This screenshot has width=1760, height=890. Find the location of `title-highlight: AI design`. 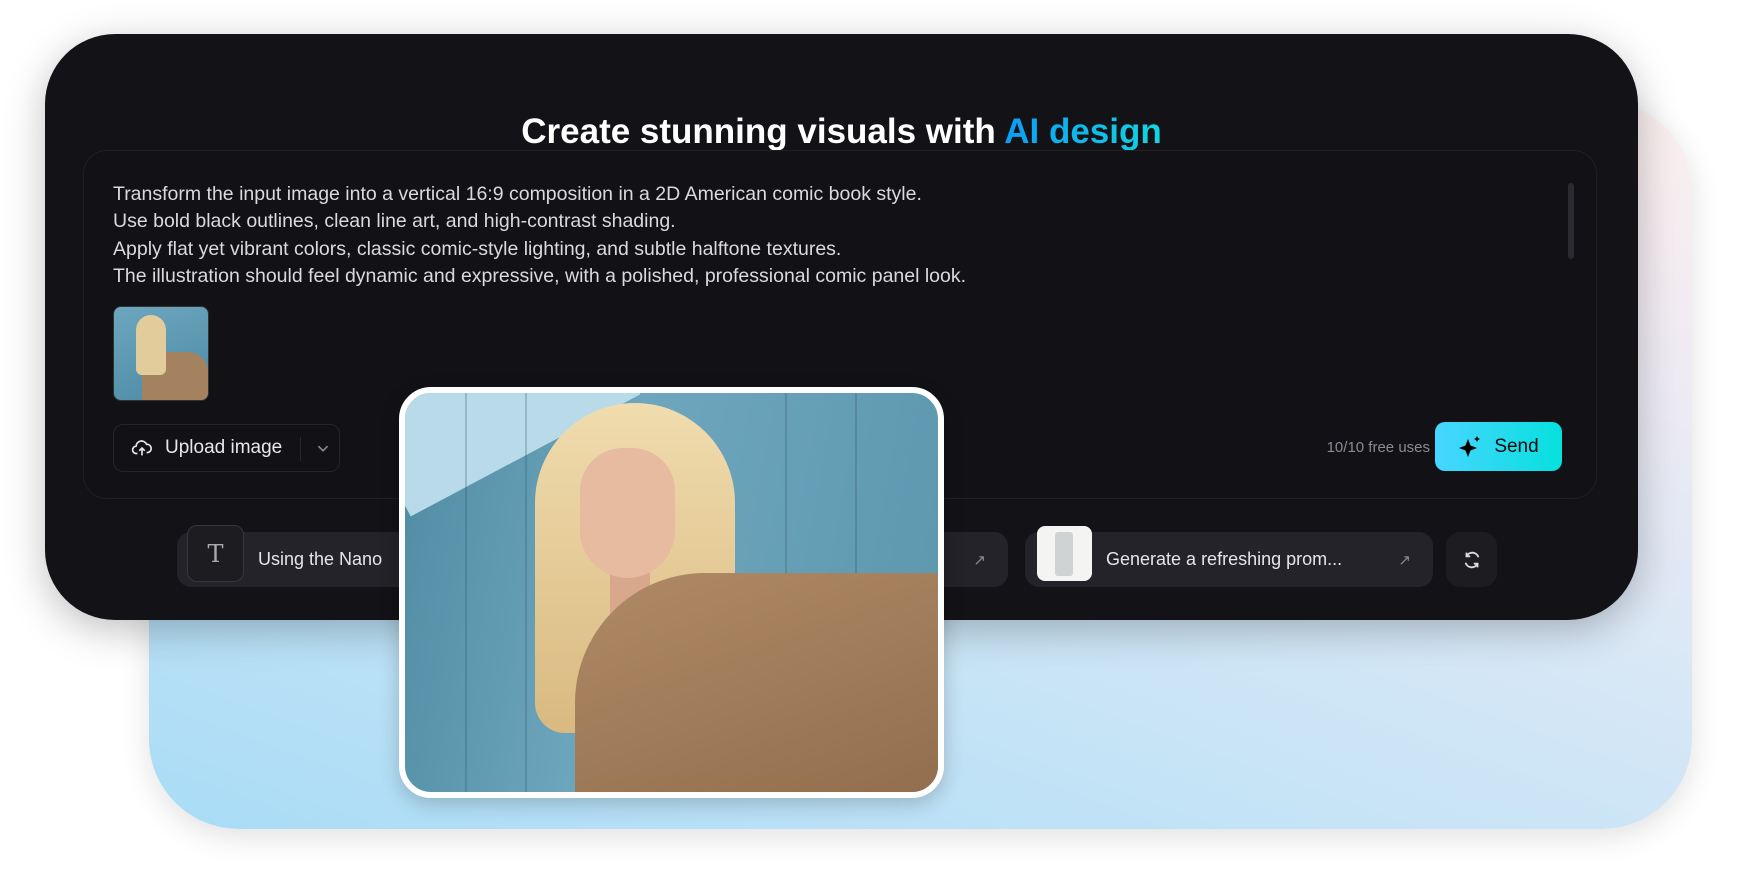

title-highlight: AI design is located at coordinates (1083, 131).